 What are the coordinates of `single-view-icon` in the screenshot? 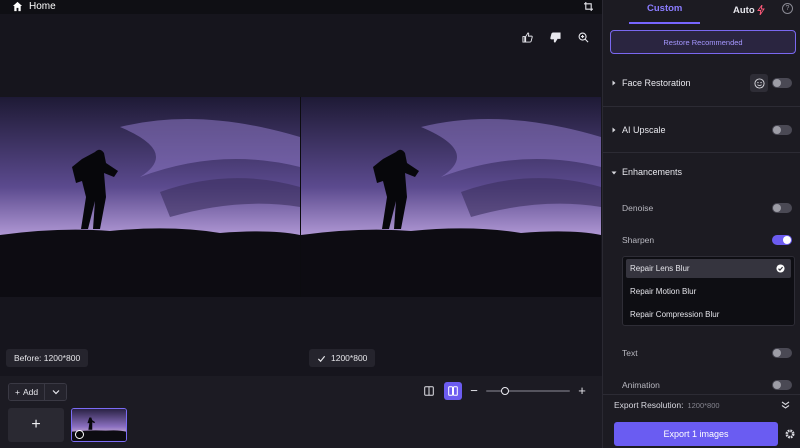 It's located at (429, 391).